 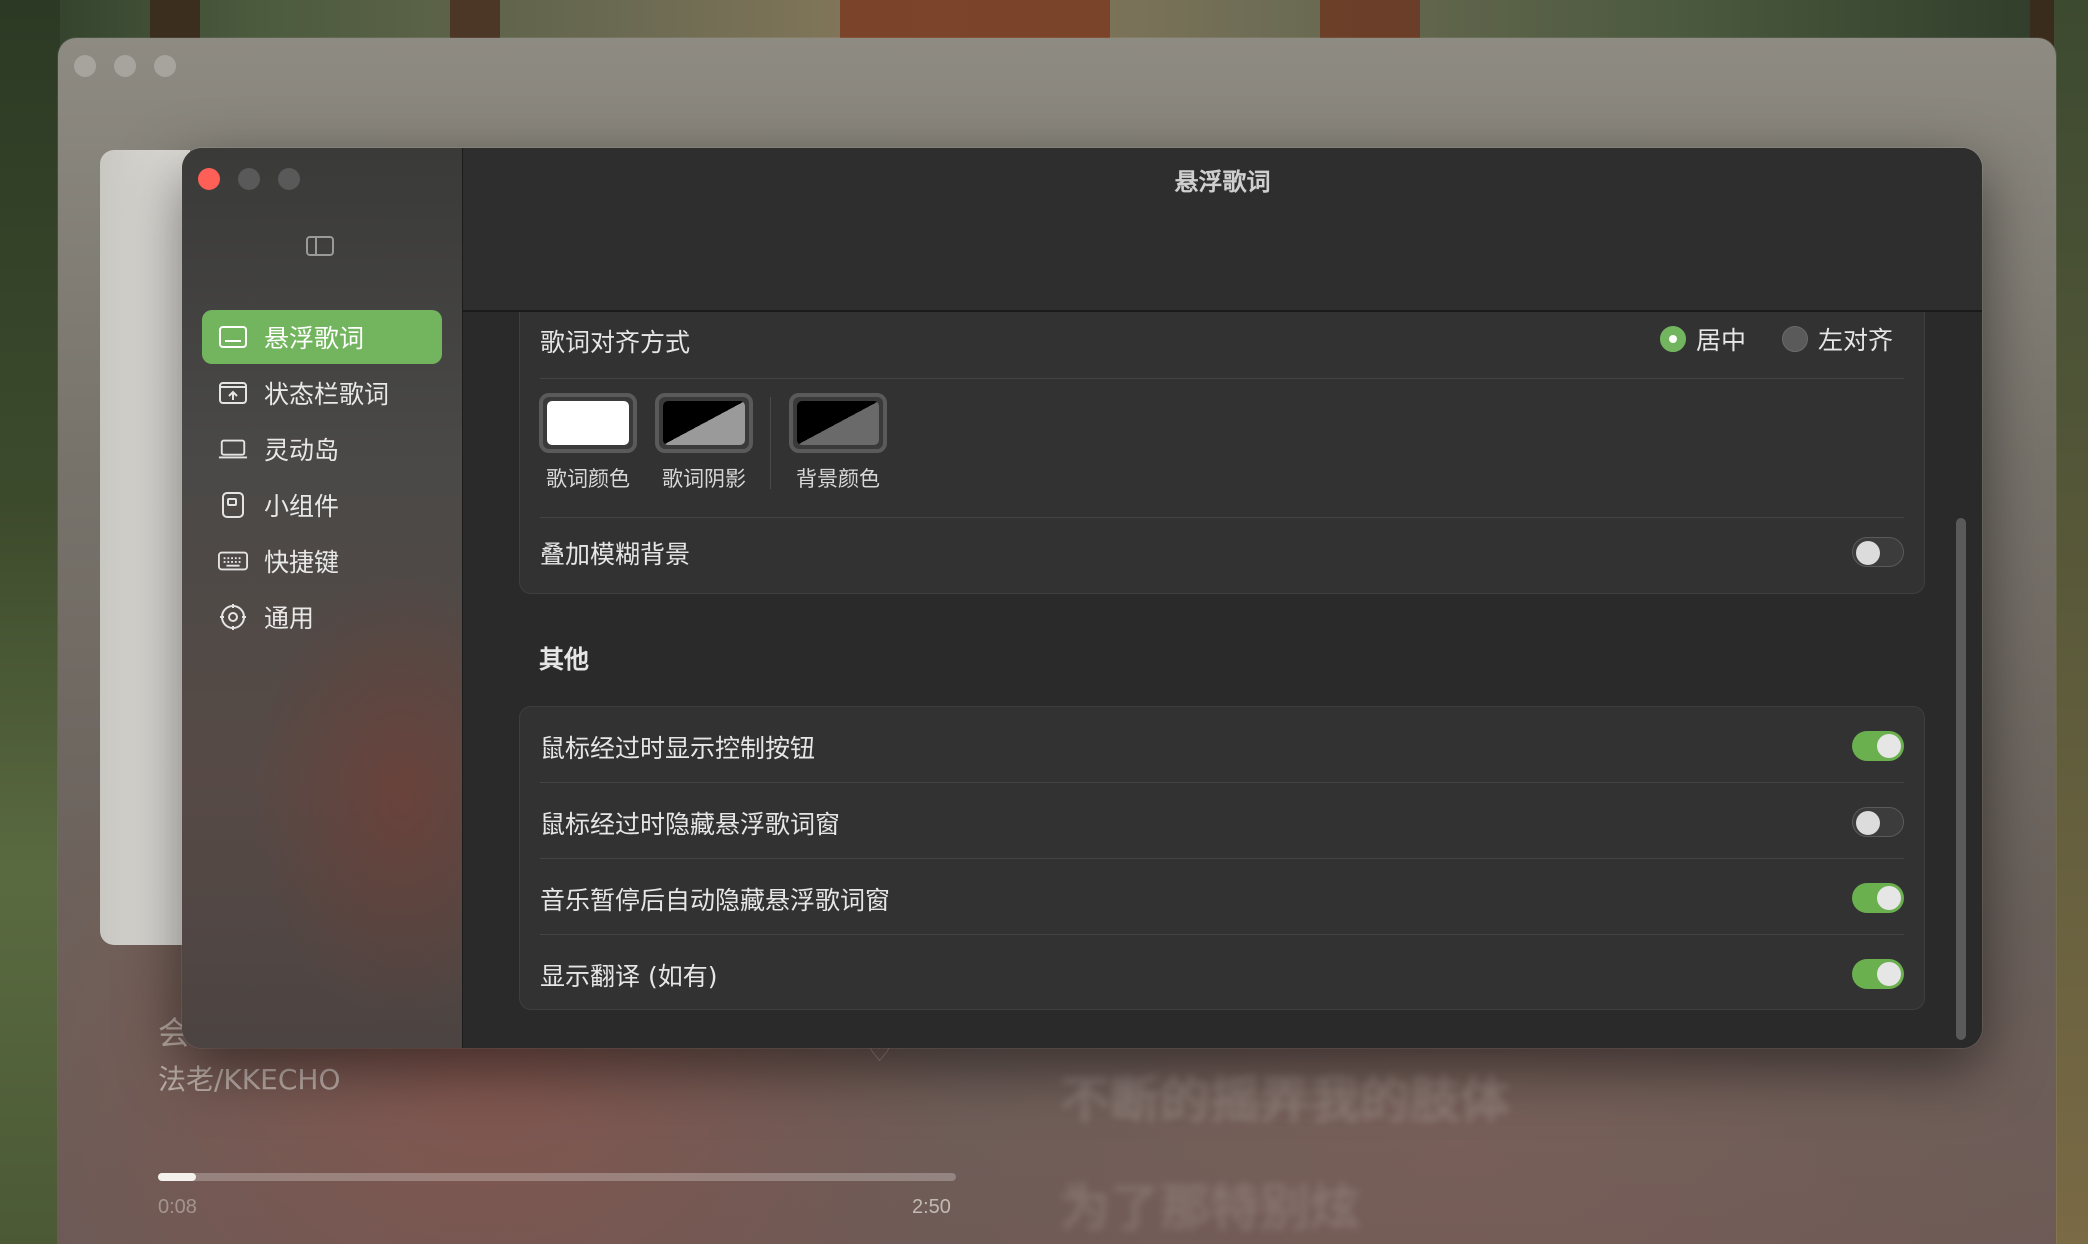 What do you see at coordinates (1222, 230) in the screenshot?
I see `title-bar: 悬浮歌词` at bounding box center [1222, 230].